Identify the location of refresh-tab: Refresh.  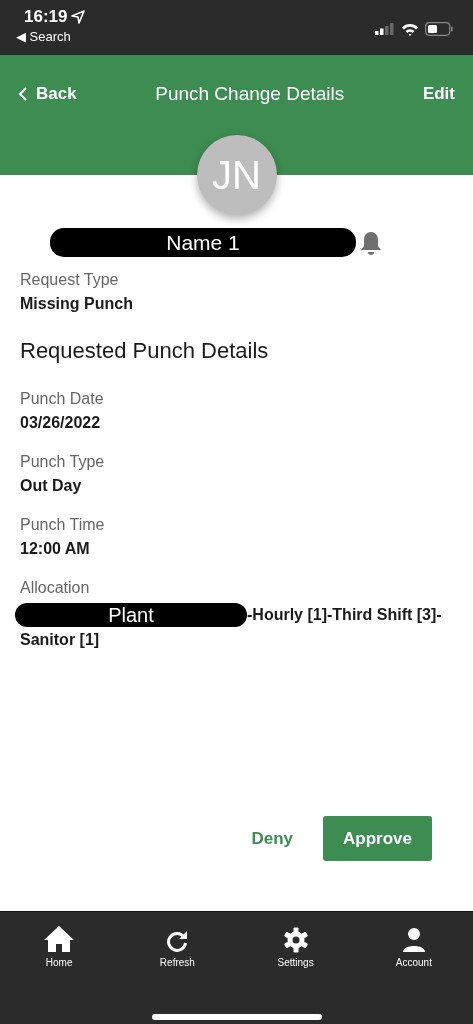
(177, 946).